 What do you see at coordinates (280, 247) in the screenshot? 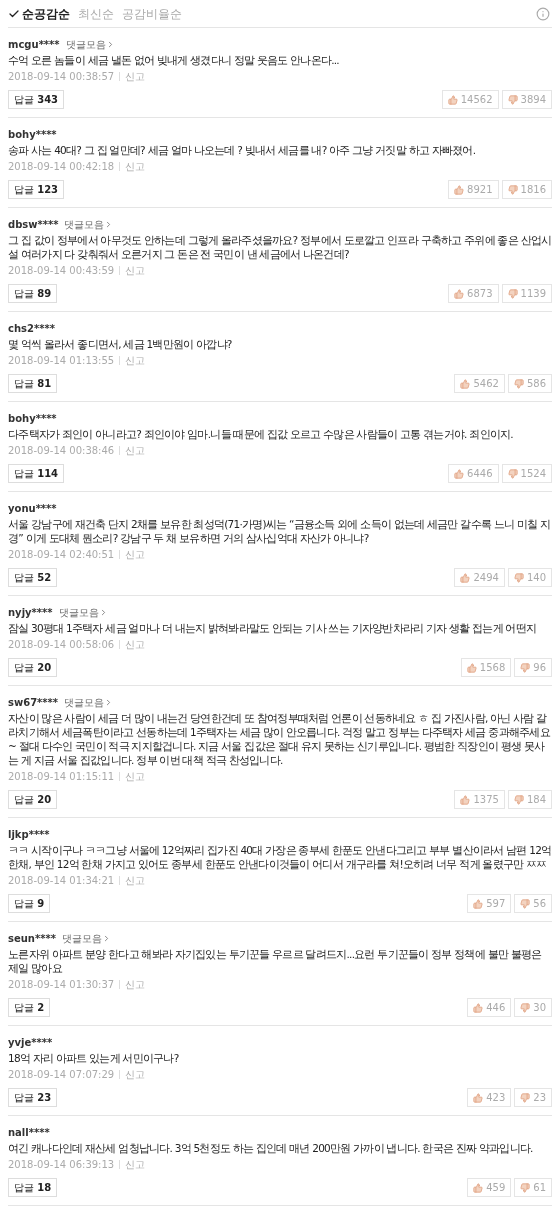
I see `comment-text: 그 집 값이 정부에서 아무것도 안하는데 그렇게 올라주셨을까요? 정부에서 도로깔고 인프라 구축하고 주위에 좋은 산업시설 여러가지 다 갖춰줘서 오른거지 그 돈은 전 국민이 낸 세금에서 나온건데?` at bounding box center [280, 247].